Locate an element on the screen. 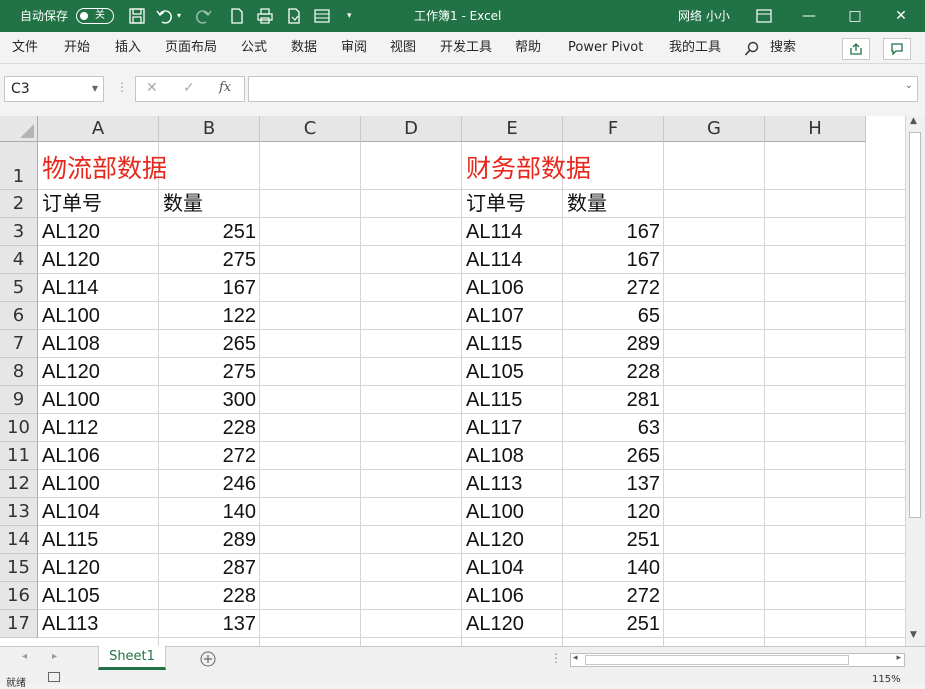  add-sheet-icon is located at coordinates (208, 659).